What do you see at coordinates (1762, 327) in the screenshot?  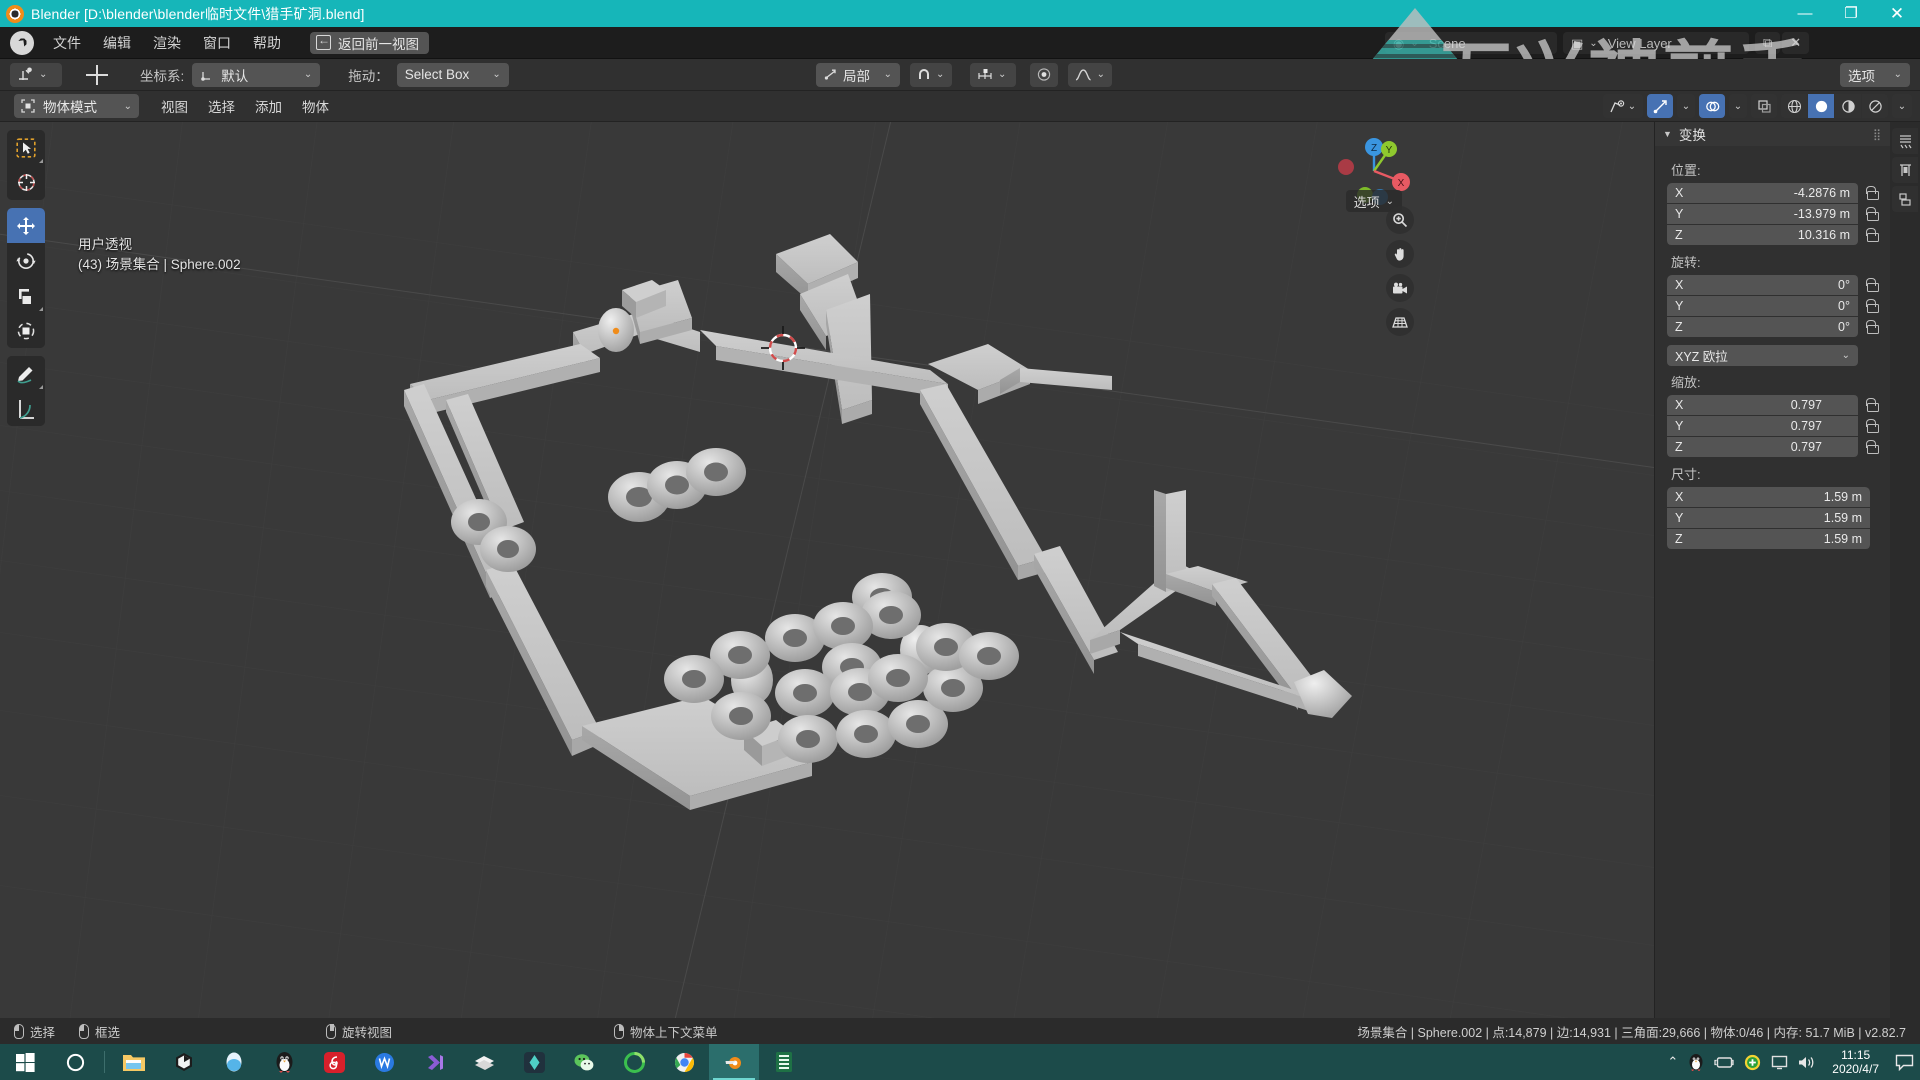 I see `rotation-z-field: Z 0°` at bounding box center [1762, 327].